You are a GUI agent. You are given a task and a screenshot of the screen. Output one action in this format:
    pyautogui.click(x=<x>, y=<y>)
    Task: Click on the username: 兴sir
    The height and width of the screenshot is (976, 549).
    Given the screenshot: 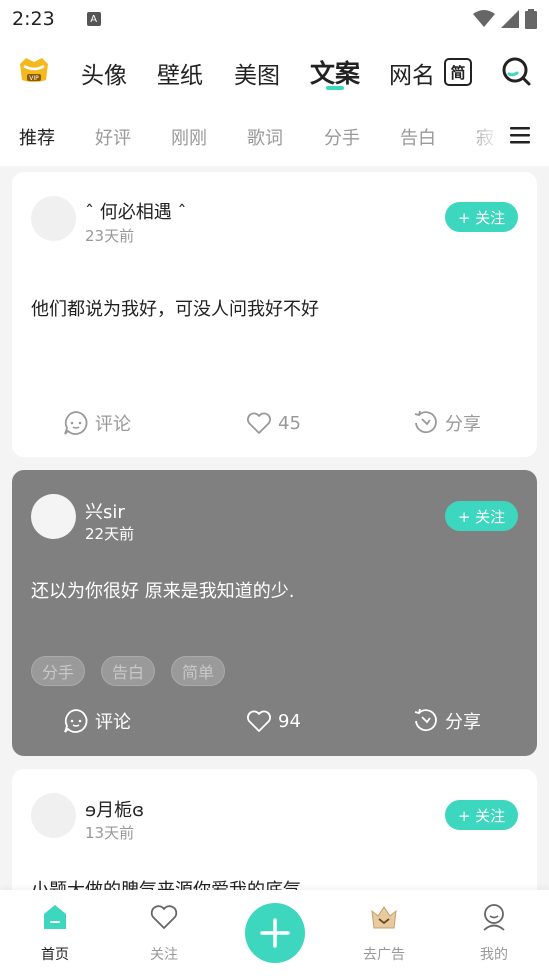 What is the action you would take?
    pyautogui.click(x=105, y=511)
    